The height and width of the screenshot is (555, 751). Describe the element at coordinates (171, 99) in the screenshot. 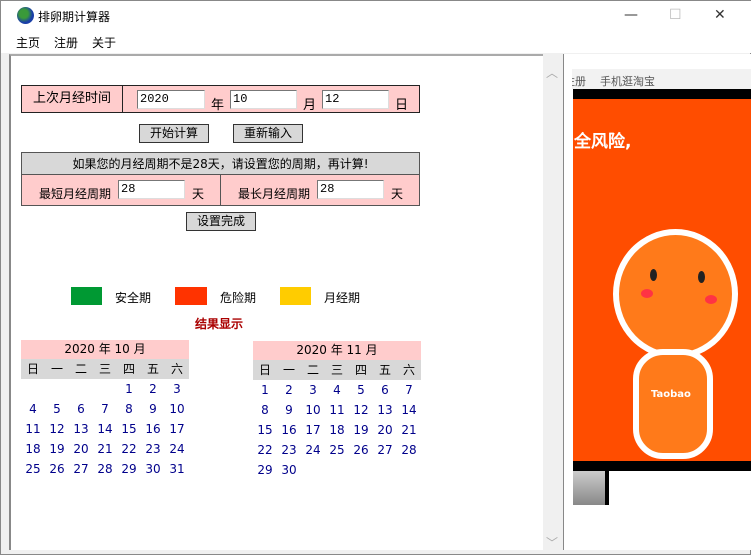

I see `year-input: 2020` at that location.